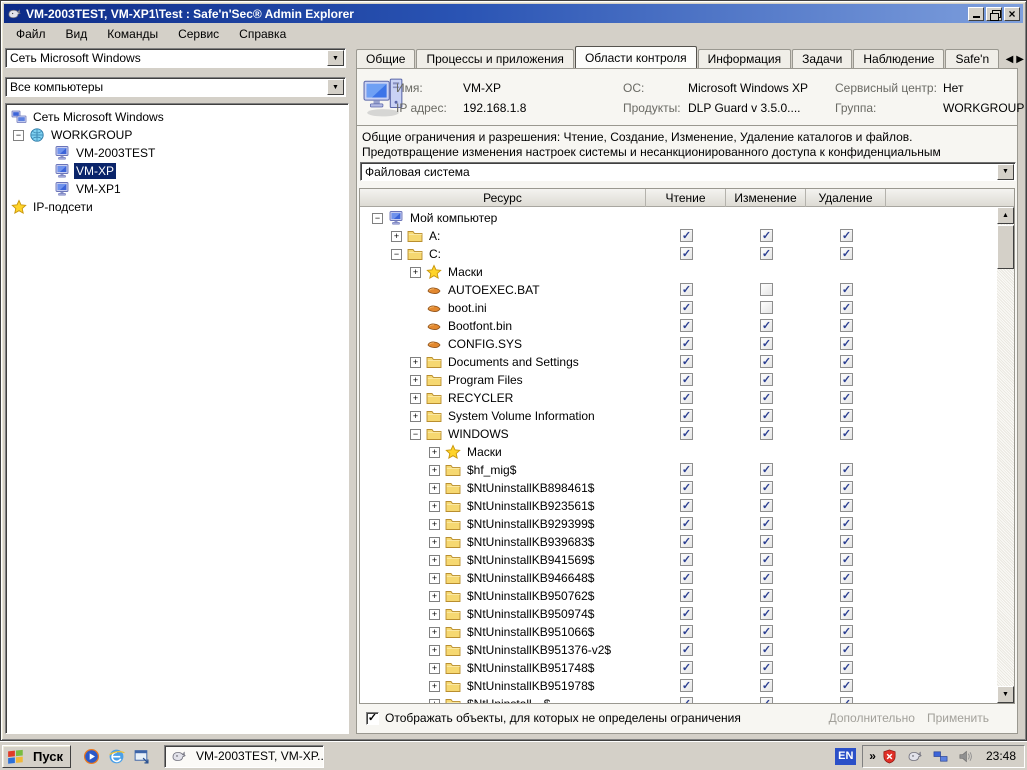 This screenshot has height=770, width=1027. What do you see at coordinates (1005, 694) in the screenshot?
I see `scroll-down-icon: ▼` at bounding box center [1005, 694].